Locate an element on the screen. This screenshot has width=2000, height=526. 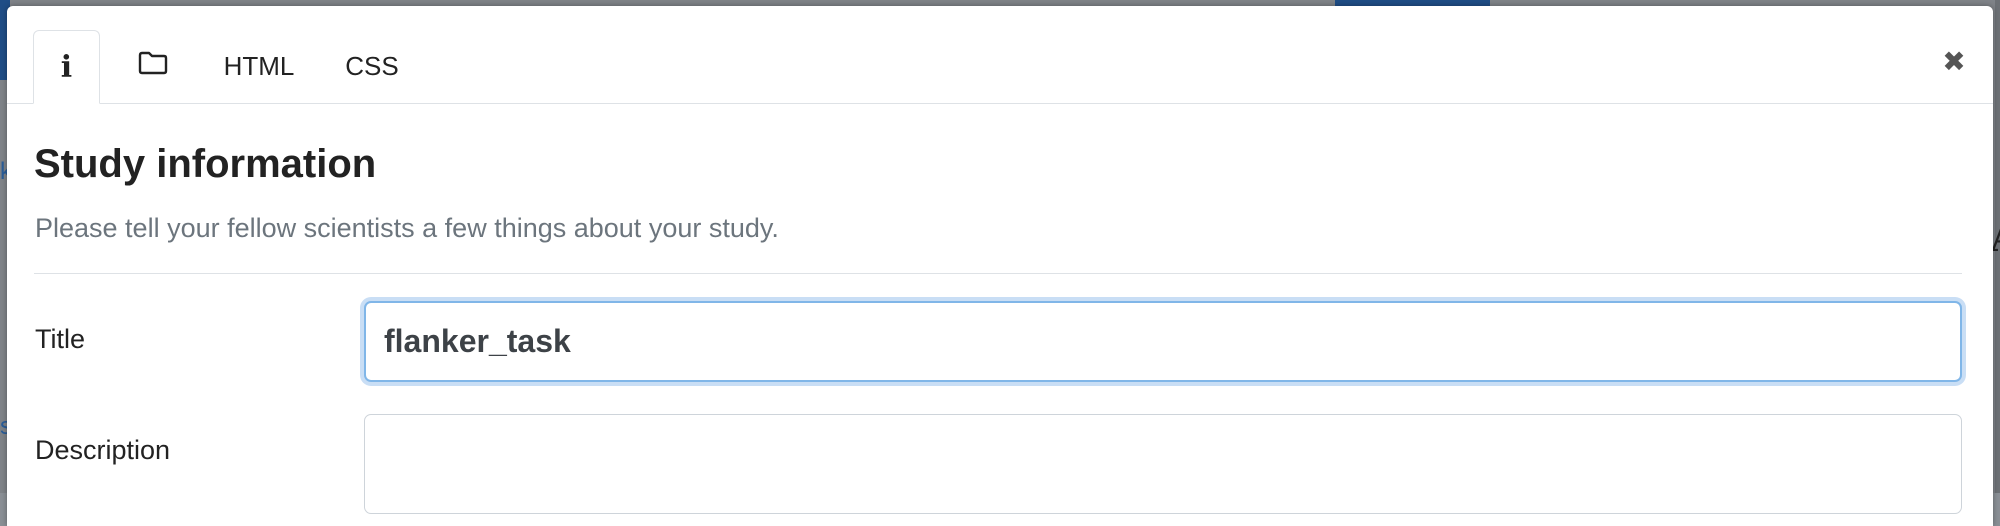
tab-files is located at coordinates (153, 66).